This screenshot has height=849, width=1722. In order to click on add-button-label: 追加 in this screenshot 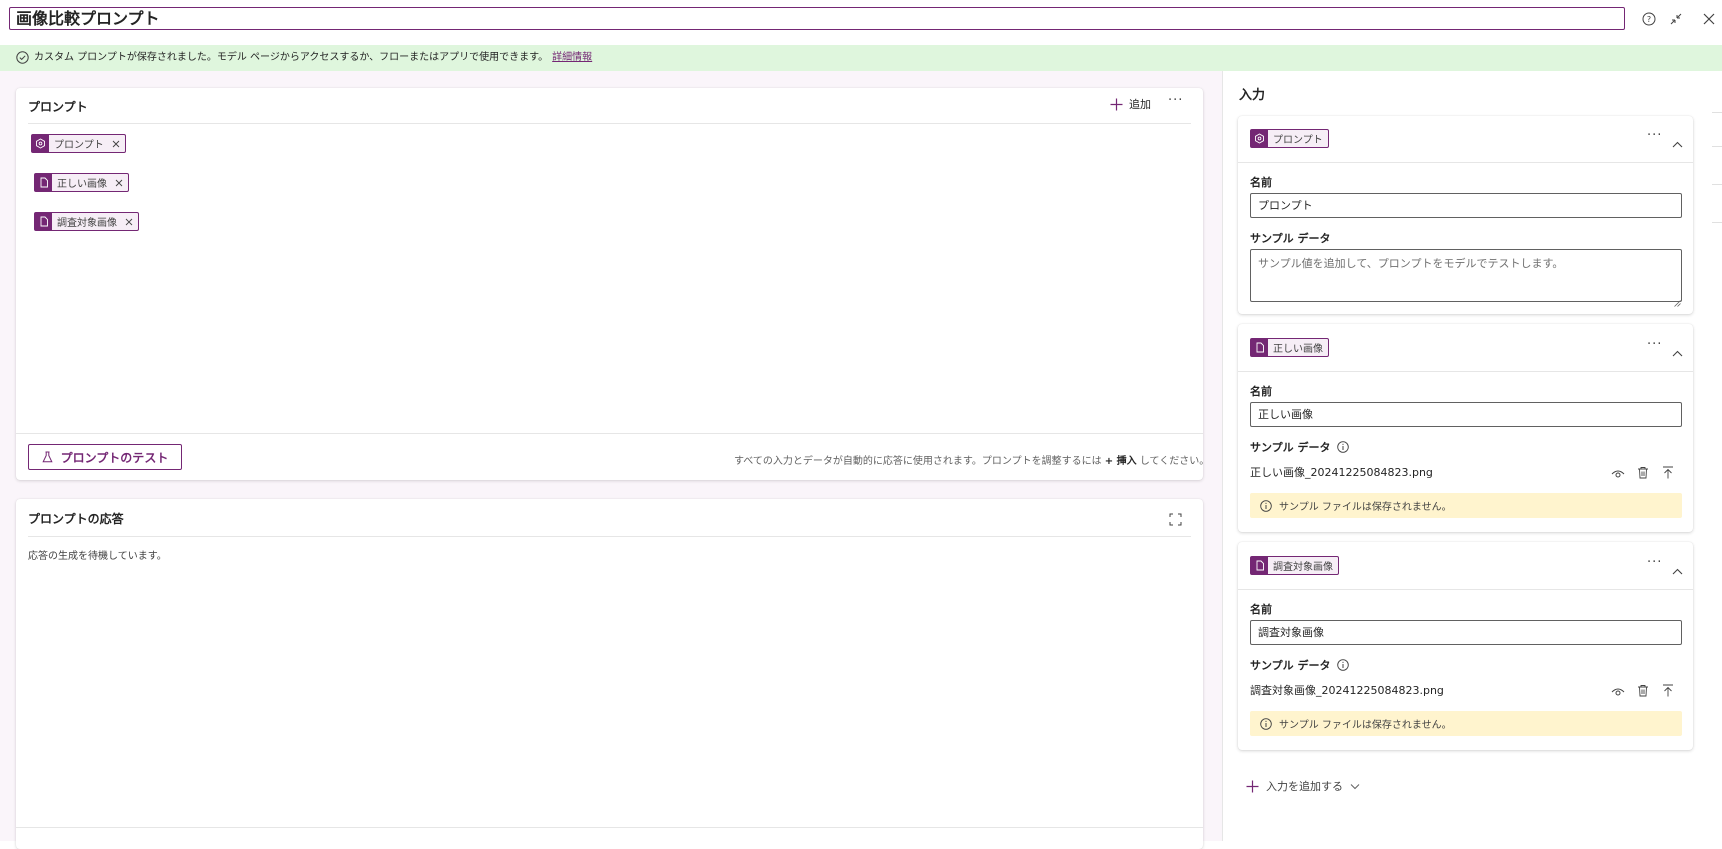, I will do `click(1140, 104)`.